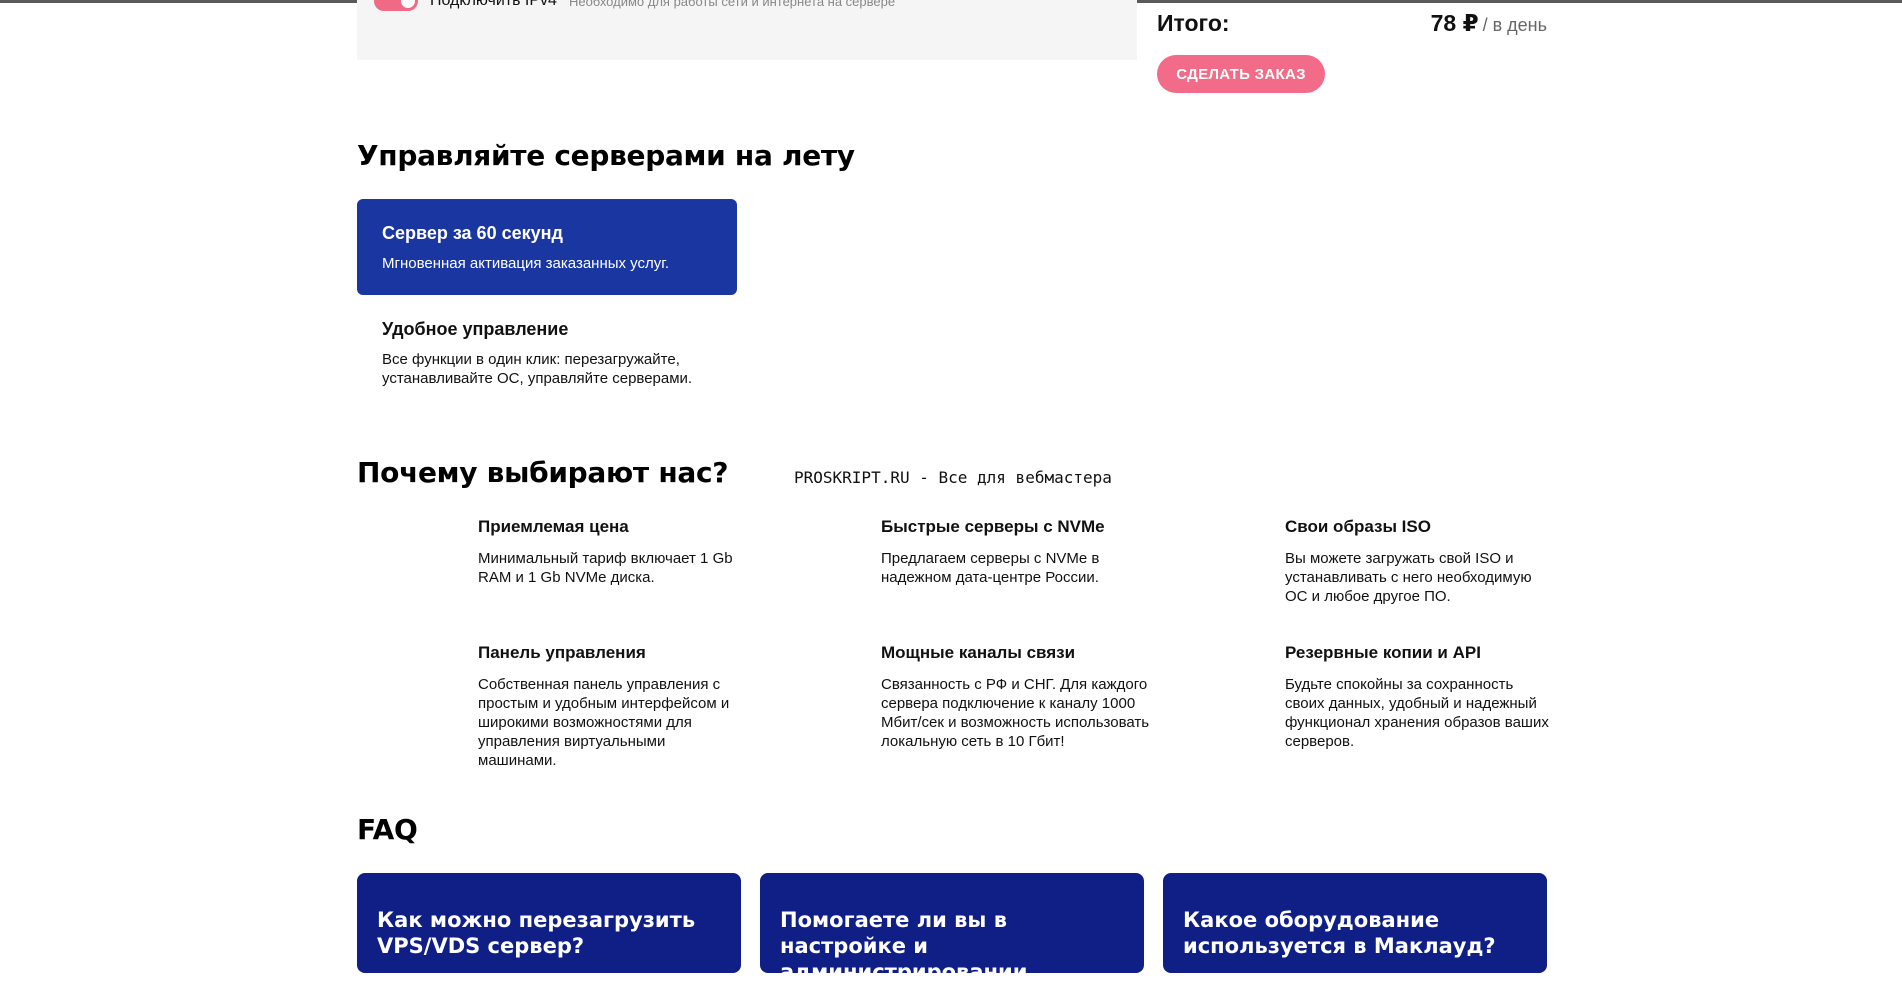 This screenshot has height=985, width=1902. I want to click on total-label: Итого:, so click(1193, 23).